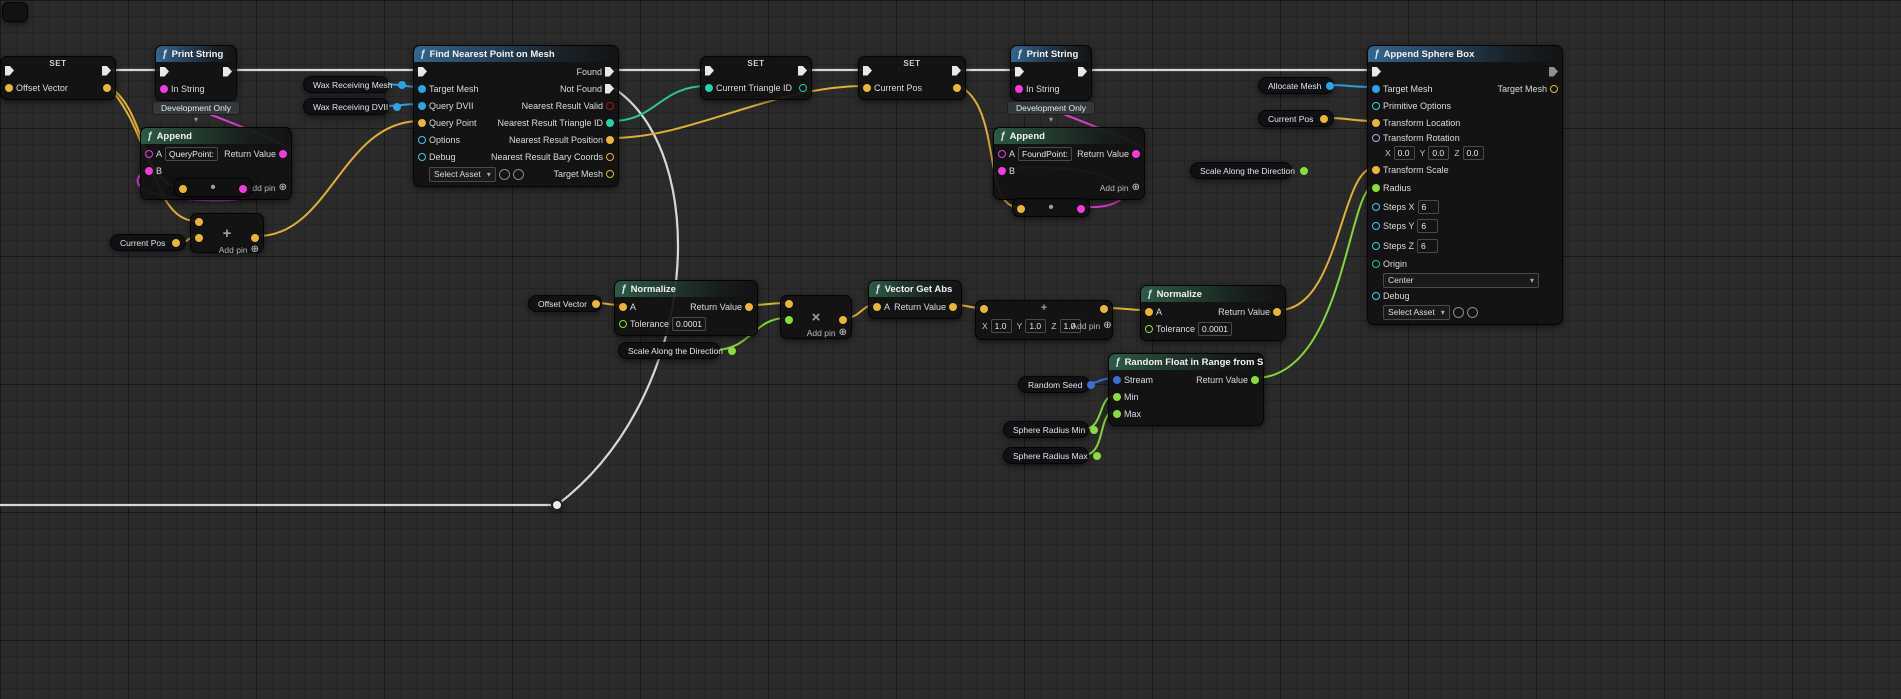 This screenshot has height=699, width=1901. What do you see at coordinates (58, 78) in the screenshot?
I see `set-offset-vector: SET Offset Vector` at bounding box center [58, 78].